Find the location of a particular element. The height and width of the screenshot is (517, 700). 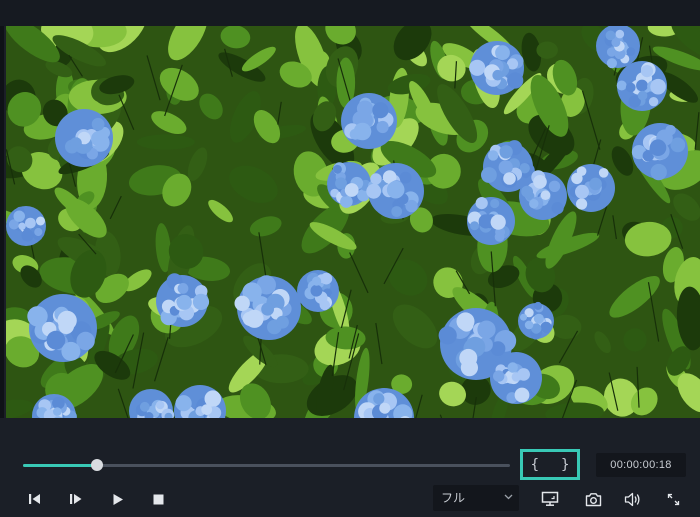

chevron-down-icon is located at coordinates (508, 497).